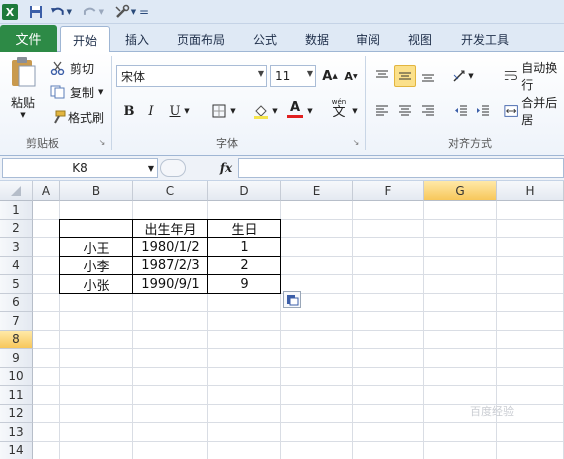 The height and width of the screenshot is (459, 564). What do you see at coordinates (292, 299) in the screenshot?
I see `paste-options-icon` at bounding box center [292, 299].